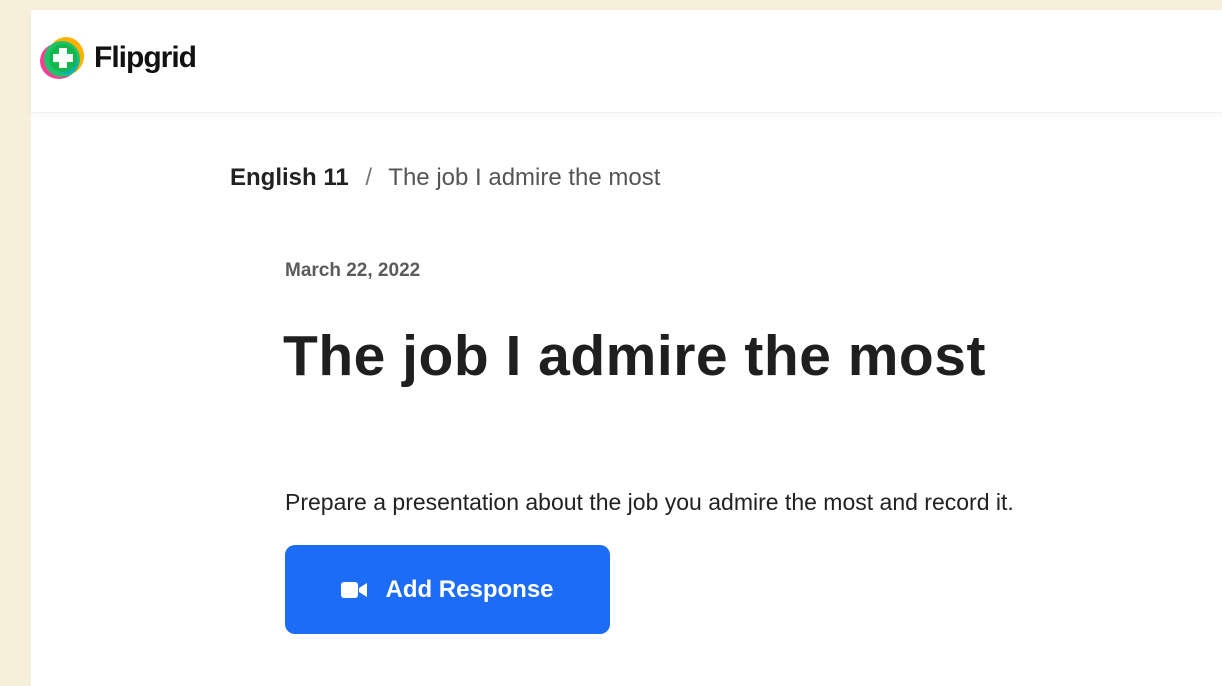  I want to click on flipgrid-logo: Flipgrid, so click(117, 58).